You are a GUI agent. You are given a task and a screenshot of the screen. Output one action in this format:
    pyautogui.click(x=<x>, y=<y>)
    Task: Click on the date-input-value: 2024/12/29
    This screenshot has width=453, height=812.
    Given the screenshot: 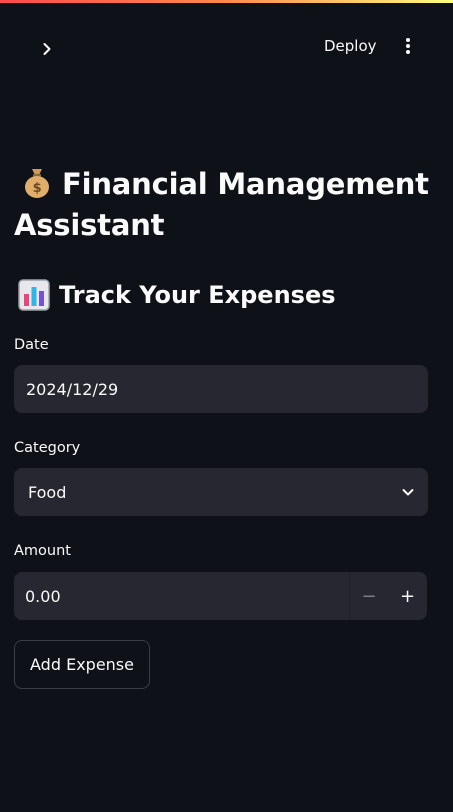 What is the action you would take?
    pyautogui.click(x=72, y=389)
    